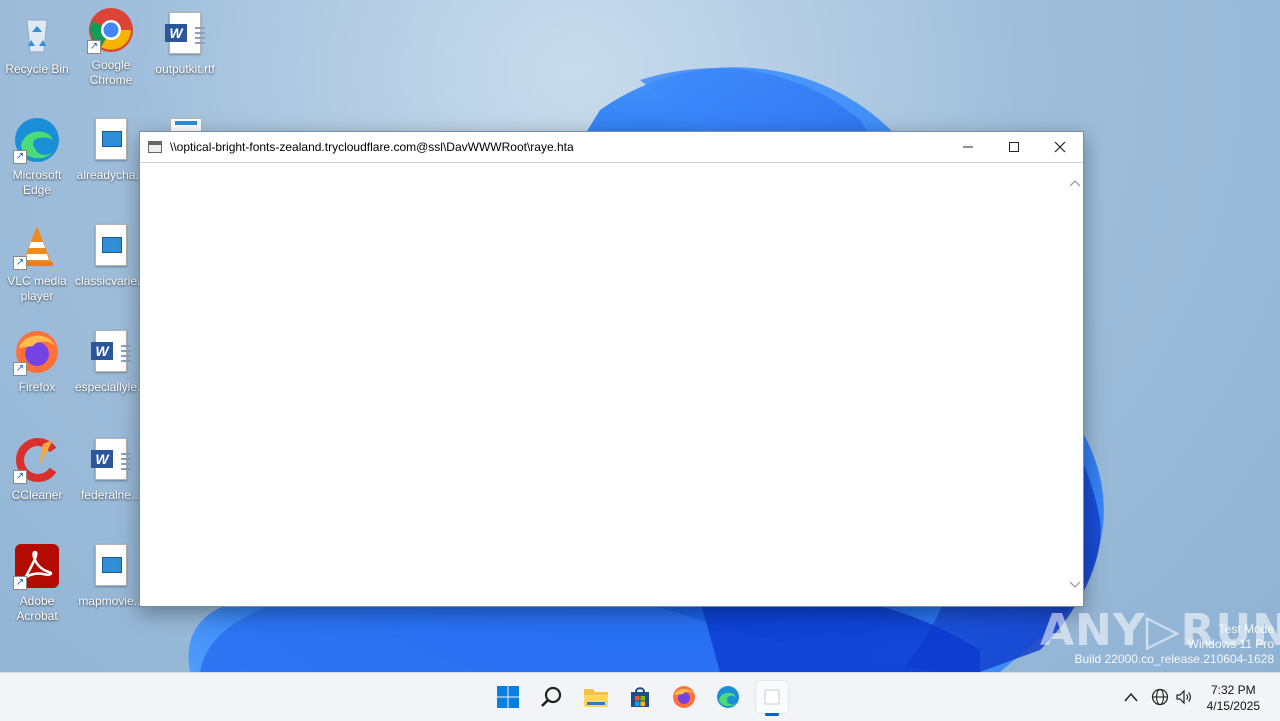  What do you see at coordinates (155, 147) in the screenshot?
I see `app-window-icon` at bounding box center [155, 147].